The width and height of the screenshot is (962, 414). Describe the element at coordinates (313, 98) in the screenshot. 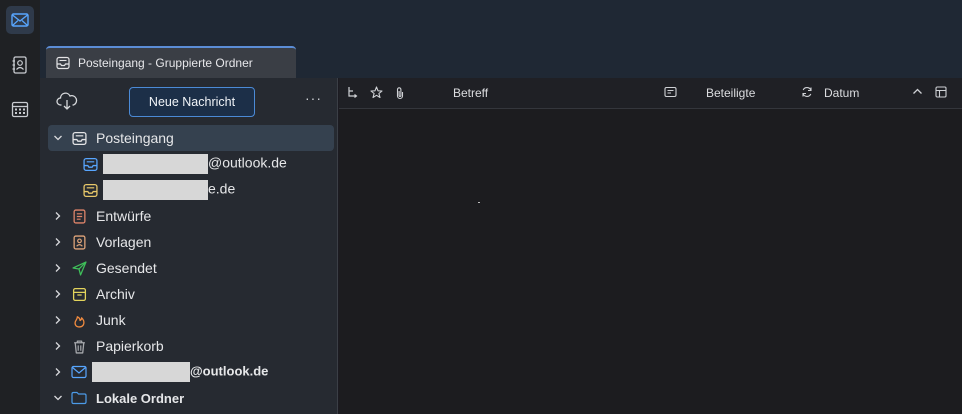

I see `folder-pane-menu-button: ···` at that location.